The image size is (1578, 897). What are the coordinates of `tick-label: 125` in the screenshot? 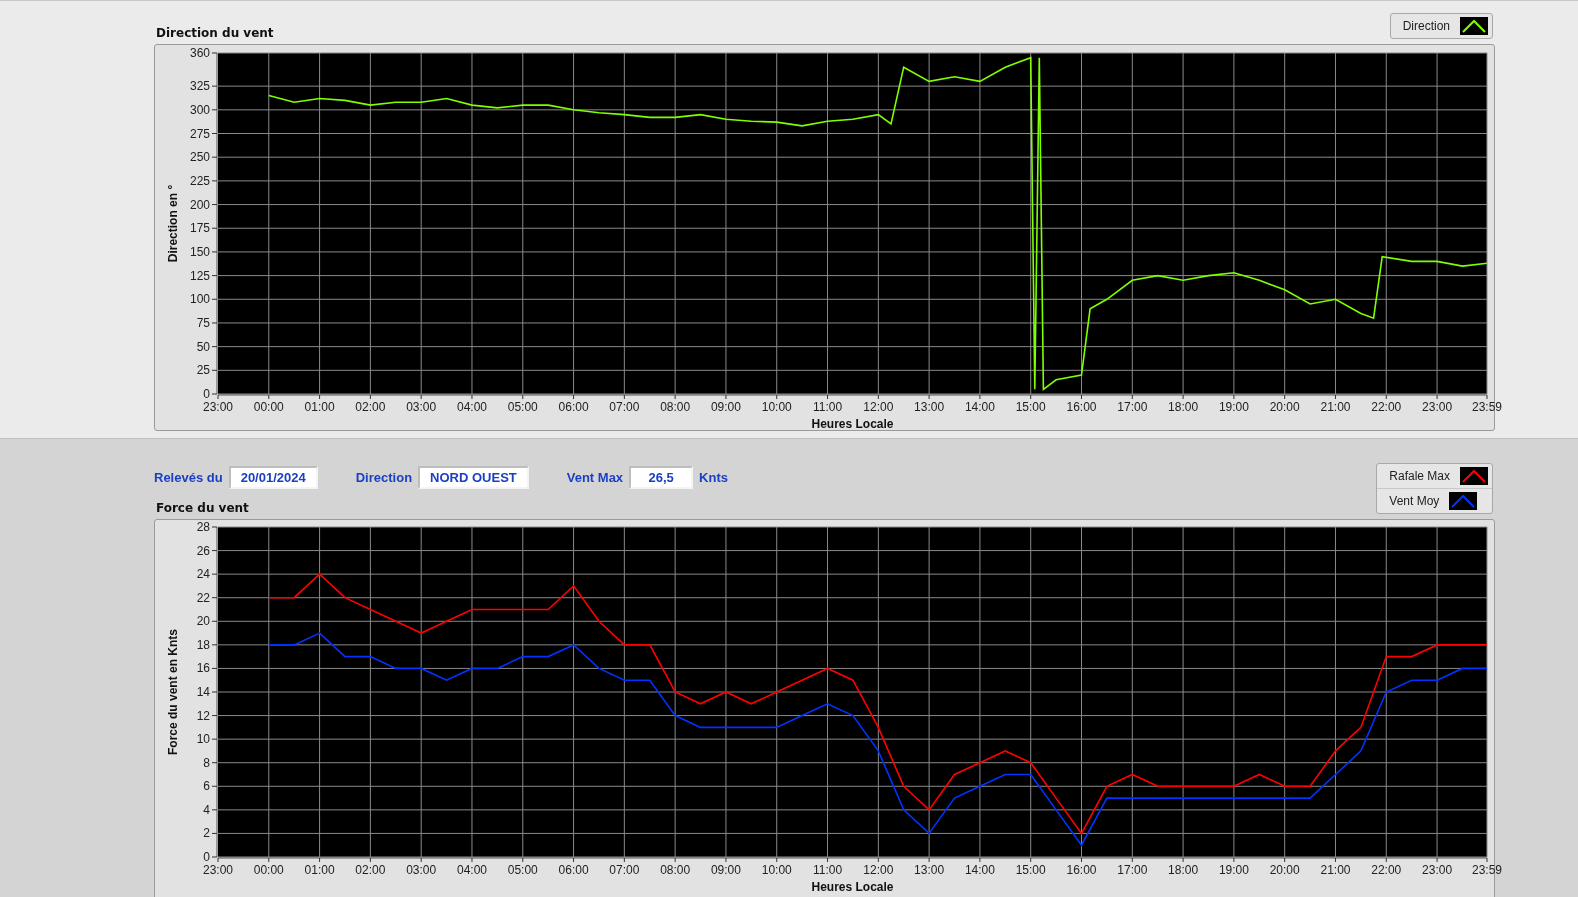 It's located at (199, 275).